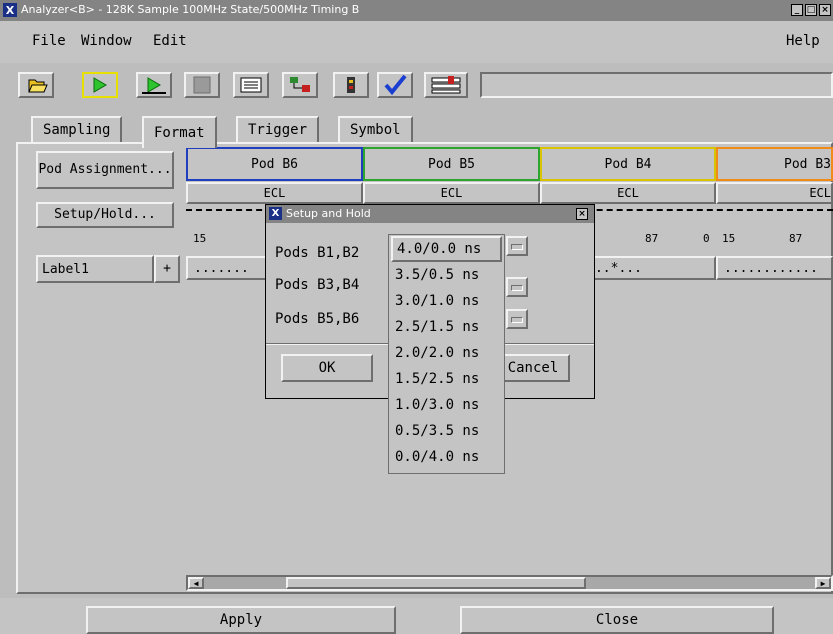 The image size is (833, 634). What do you see at coordinates (49, 41) in the screenshot?
I see `menu-file: File` at bounding box center [49, 41].